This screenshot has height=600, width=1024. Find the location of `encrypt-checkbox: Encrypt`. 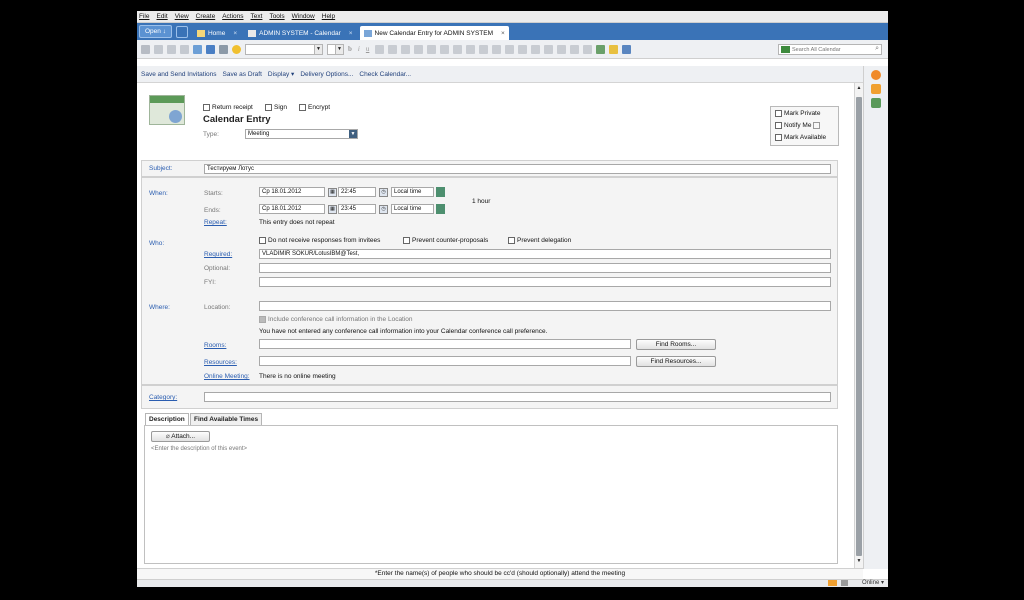

encrypt-checkbox: Encrypt is located at coordinates (314, 107).